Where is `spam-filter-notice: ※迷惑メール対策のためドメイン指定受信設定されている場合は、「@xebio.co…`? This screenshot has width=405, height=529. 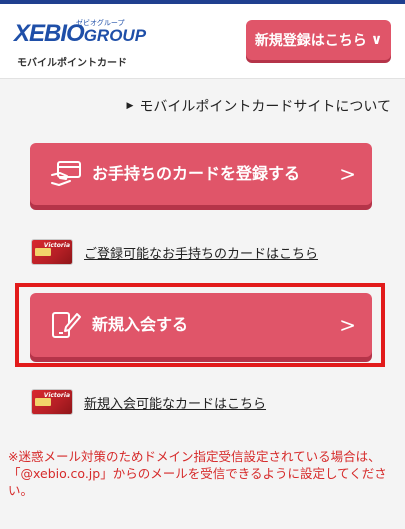 spam-filter-notice: ※迷惑メール対策のためドメイン指定受信設定されている場合は、「@xebio.co… is located at coordinates (197, 473).